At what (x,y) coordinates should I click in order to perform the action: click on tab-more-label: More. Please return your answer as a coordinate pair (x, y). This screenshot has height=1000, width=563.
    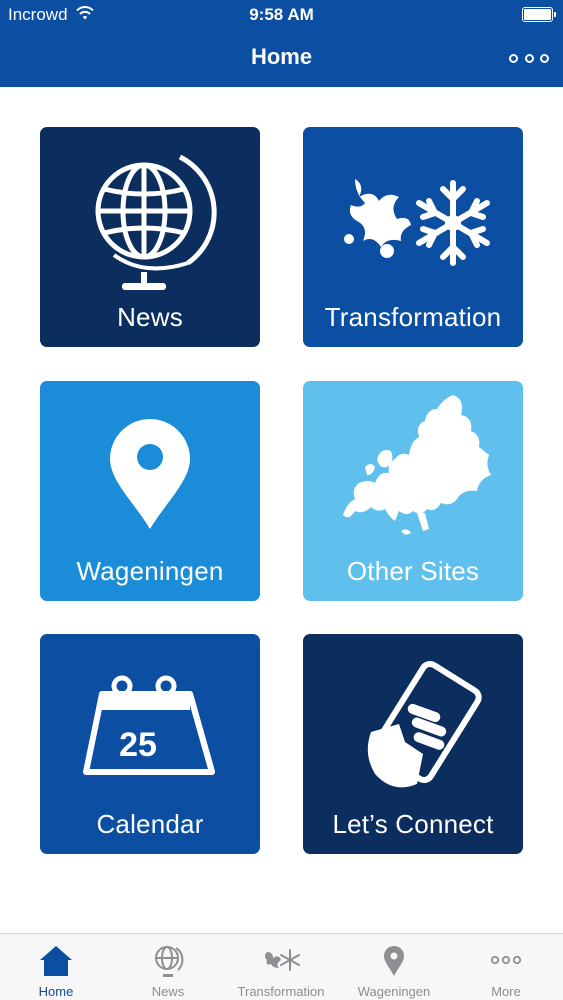
    Looking at the image, I should click on (506, 991).